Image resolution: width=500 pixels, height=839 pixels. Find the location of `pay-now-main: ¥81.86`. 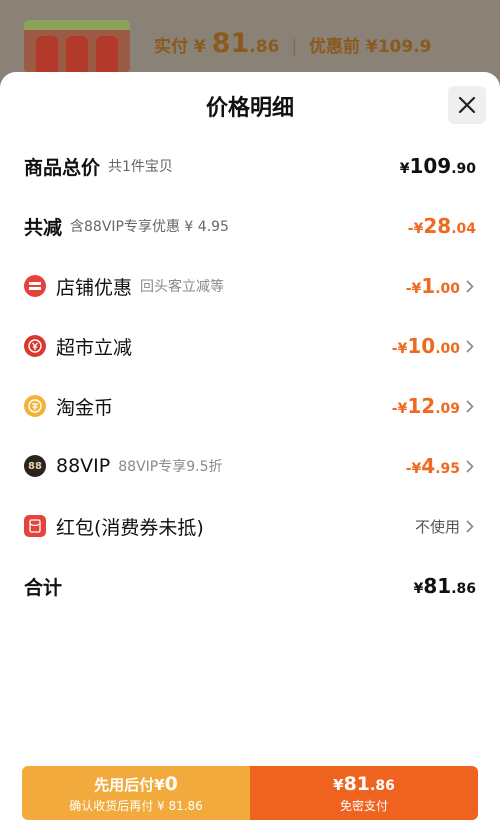

pay-now-main: ¥81.86 is located at coordinates (364, 784).